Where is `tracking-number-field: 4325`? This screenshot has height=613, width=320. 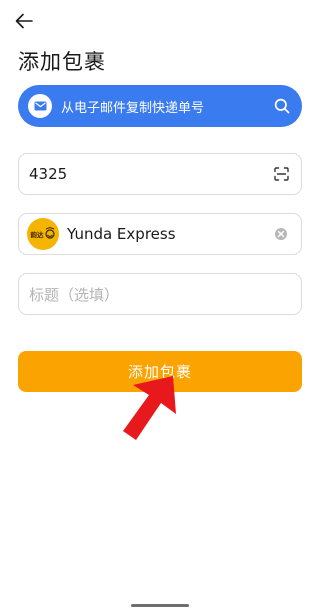 tracking-number-field: 4325 is located at coordinates (160, 174).